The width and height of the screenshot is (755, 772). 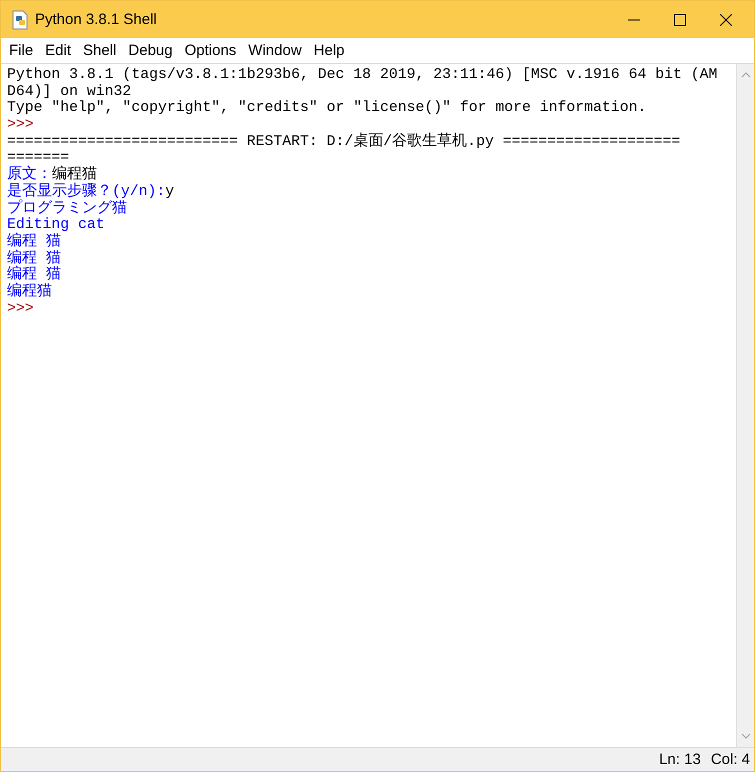 I want to click on console-line: =======, so click(x=38, y=158).